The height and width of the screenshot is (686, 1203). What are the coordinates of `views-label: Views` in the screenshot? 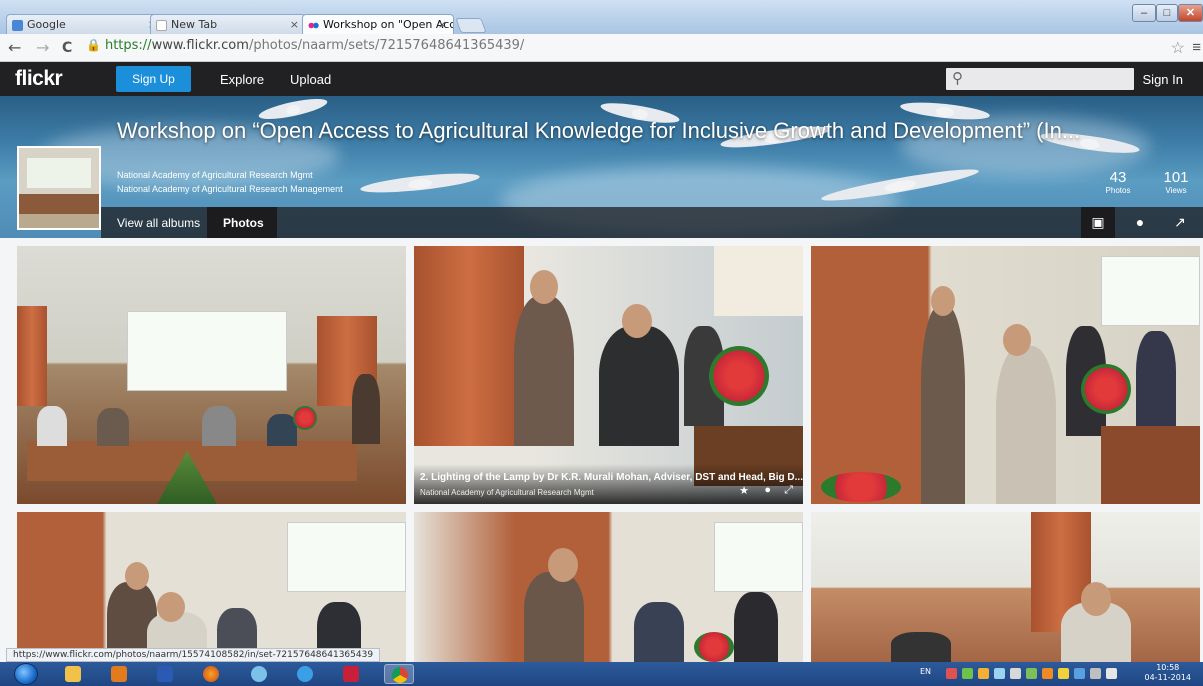 It's located at (1176, 190).